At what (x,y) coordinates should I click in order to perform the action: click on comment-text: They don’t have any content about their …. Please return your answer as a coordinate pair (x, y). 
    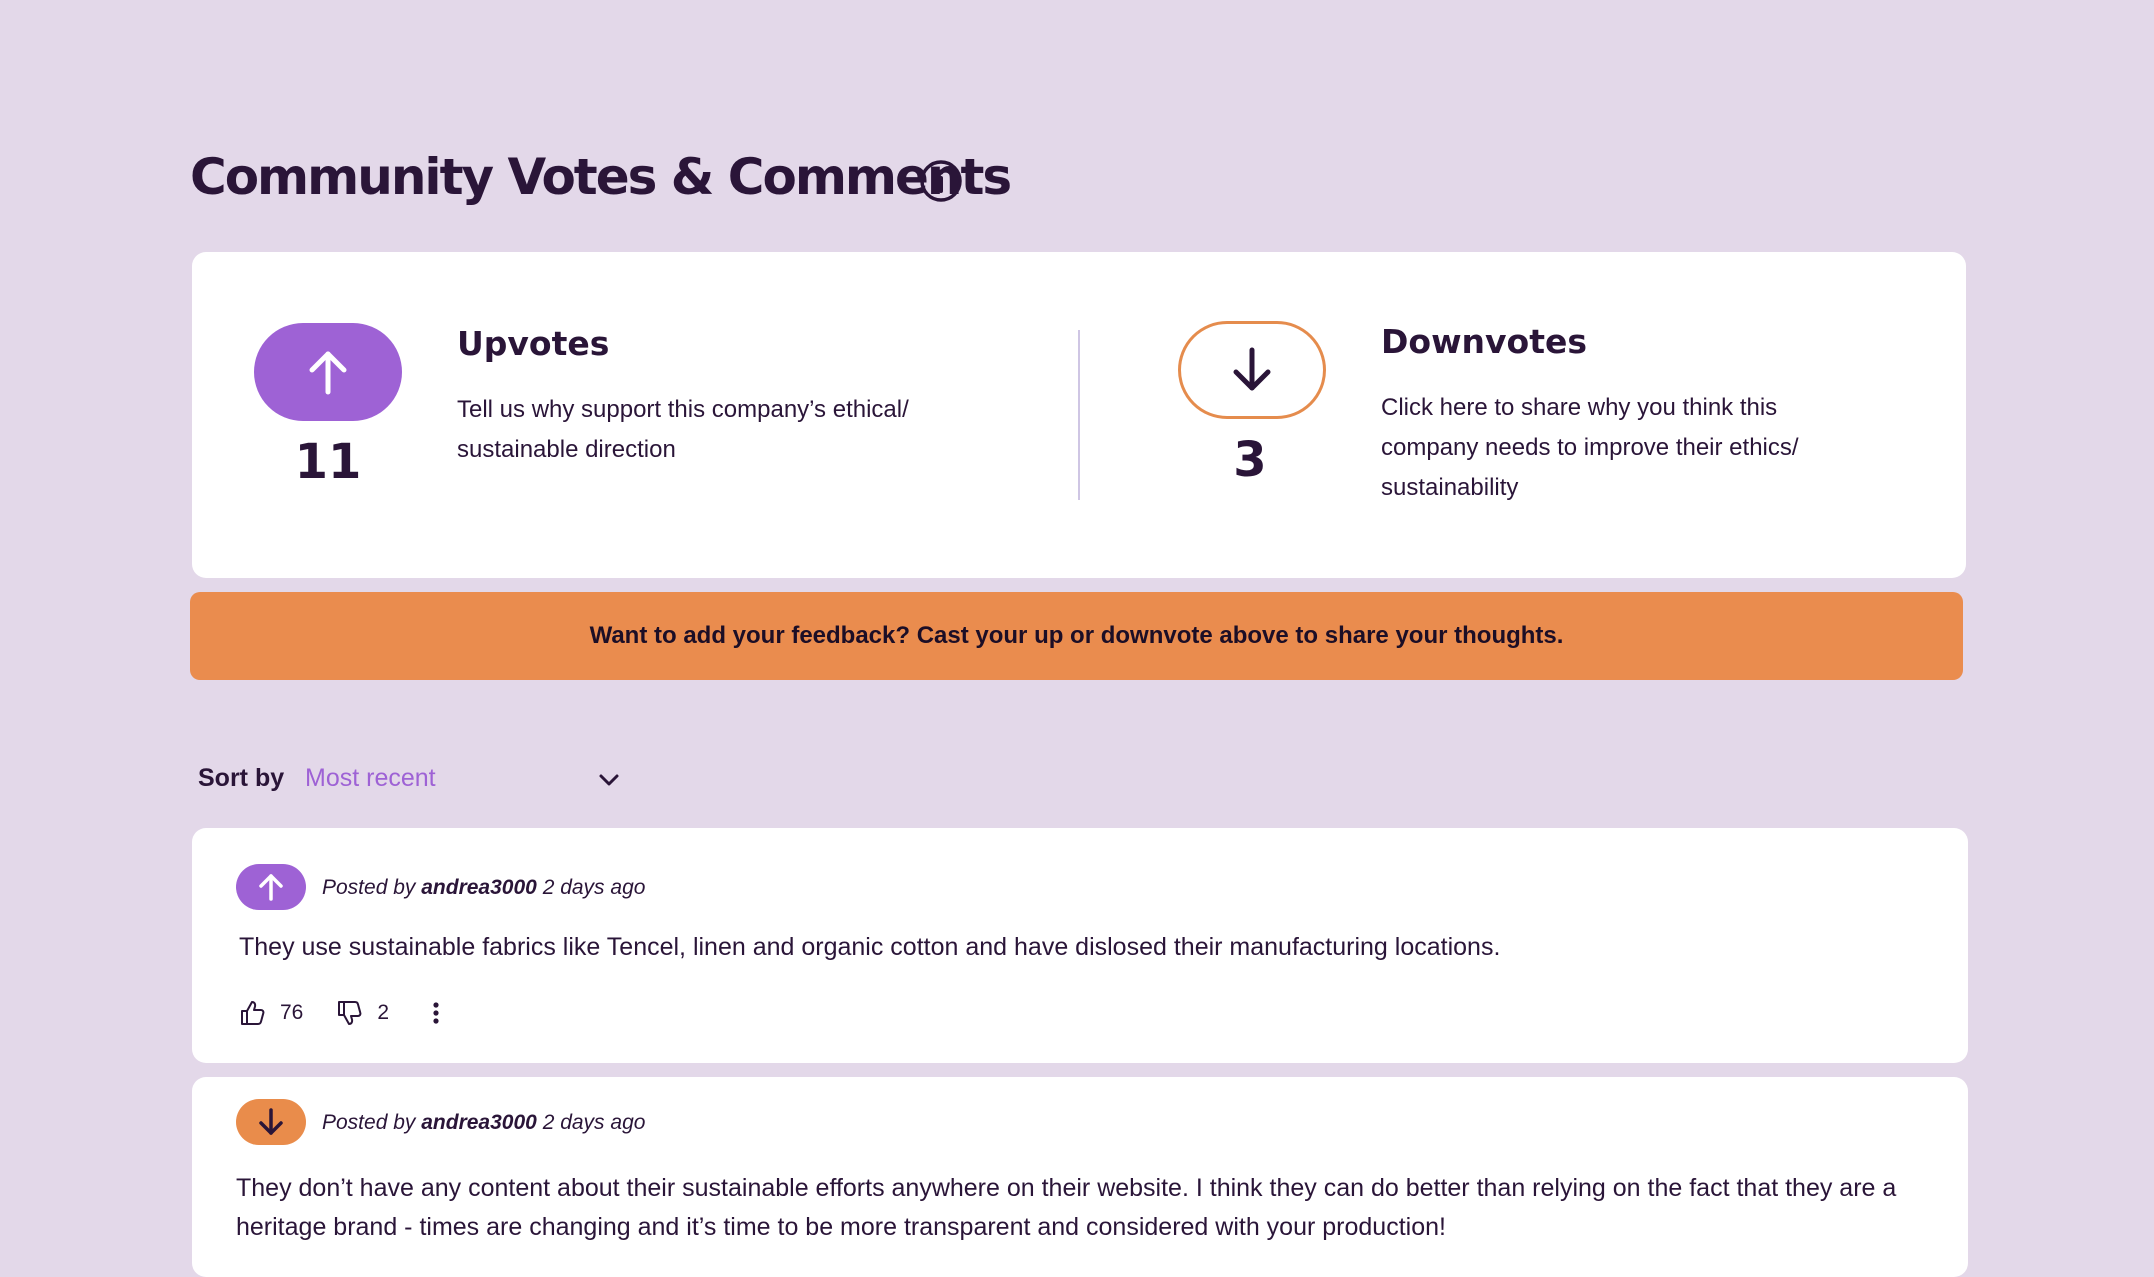
    Looking at the image, I should click on (1066, 1207).